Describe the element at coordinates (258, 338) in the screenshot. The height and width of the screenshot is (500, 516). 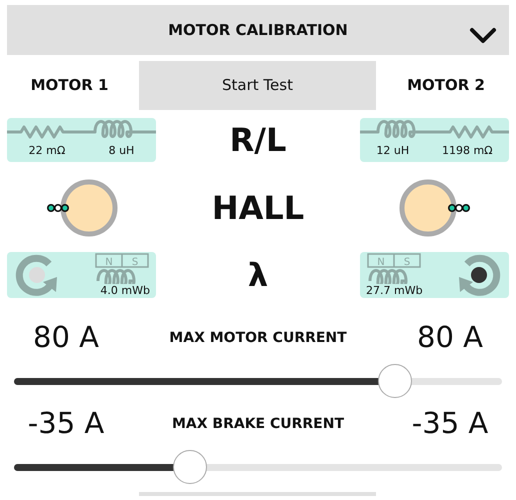
I see `slider-label: MAX MOTOR CURRENT` at that location.